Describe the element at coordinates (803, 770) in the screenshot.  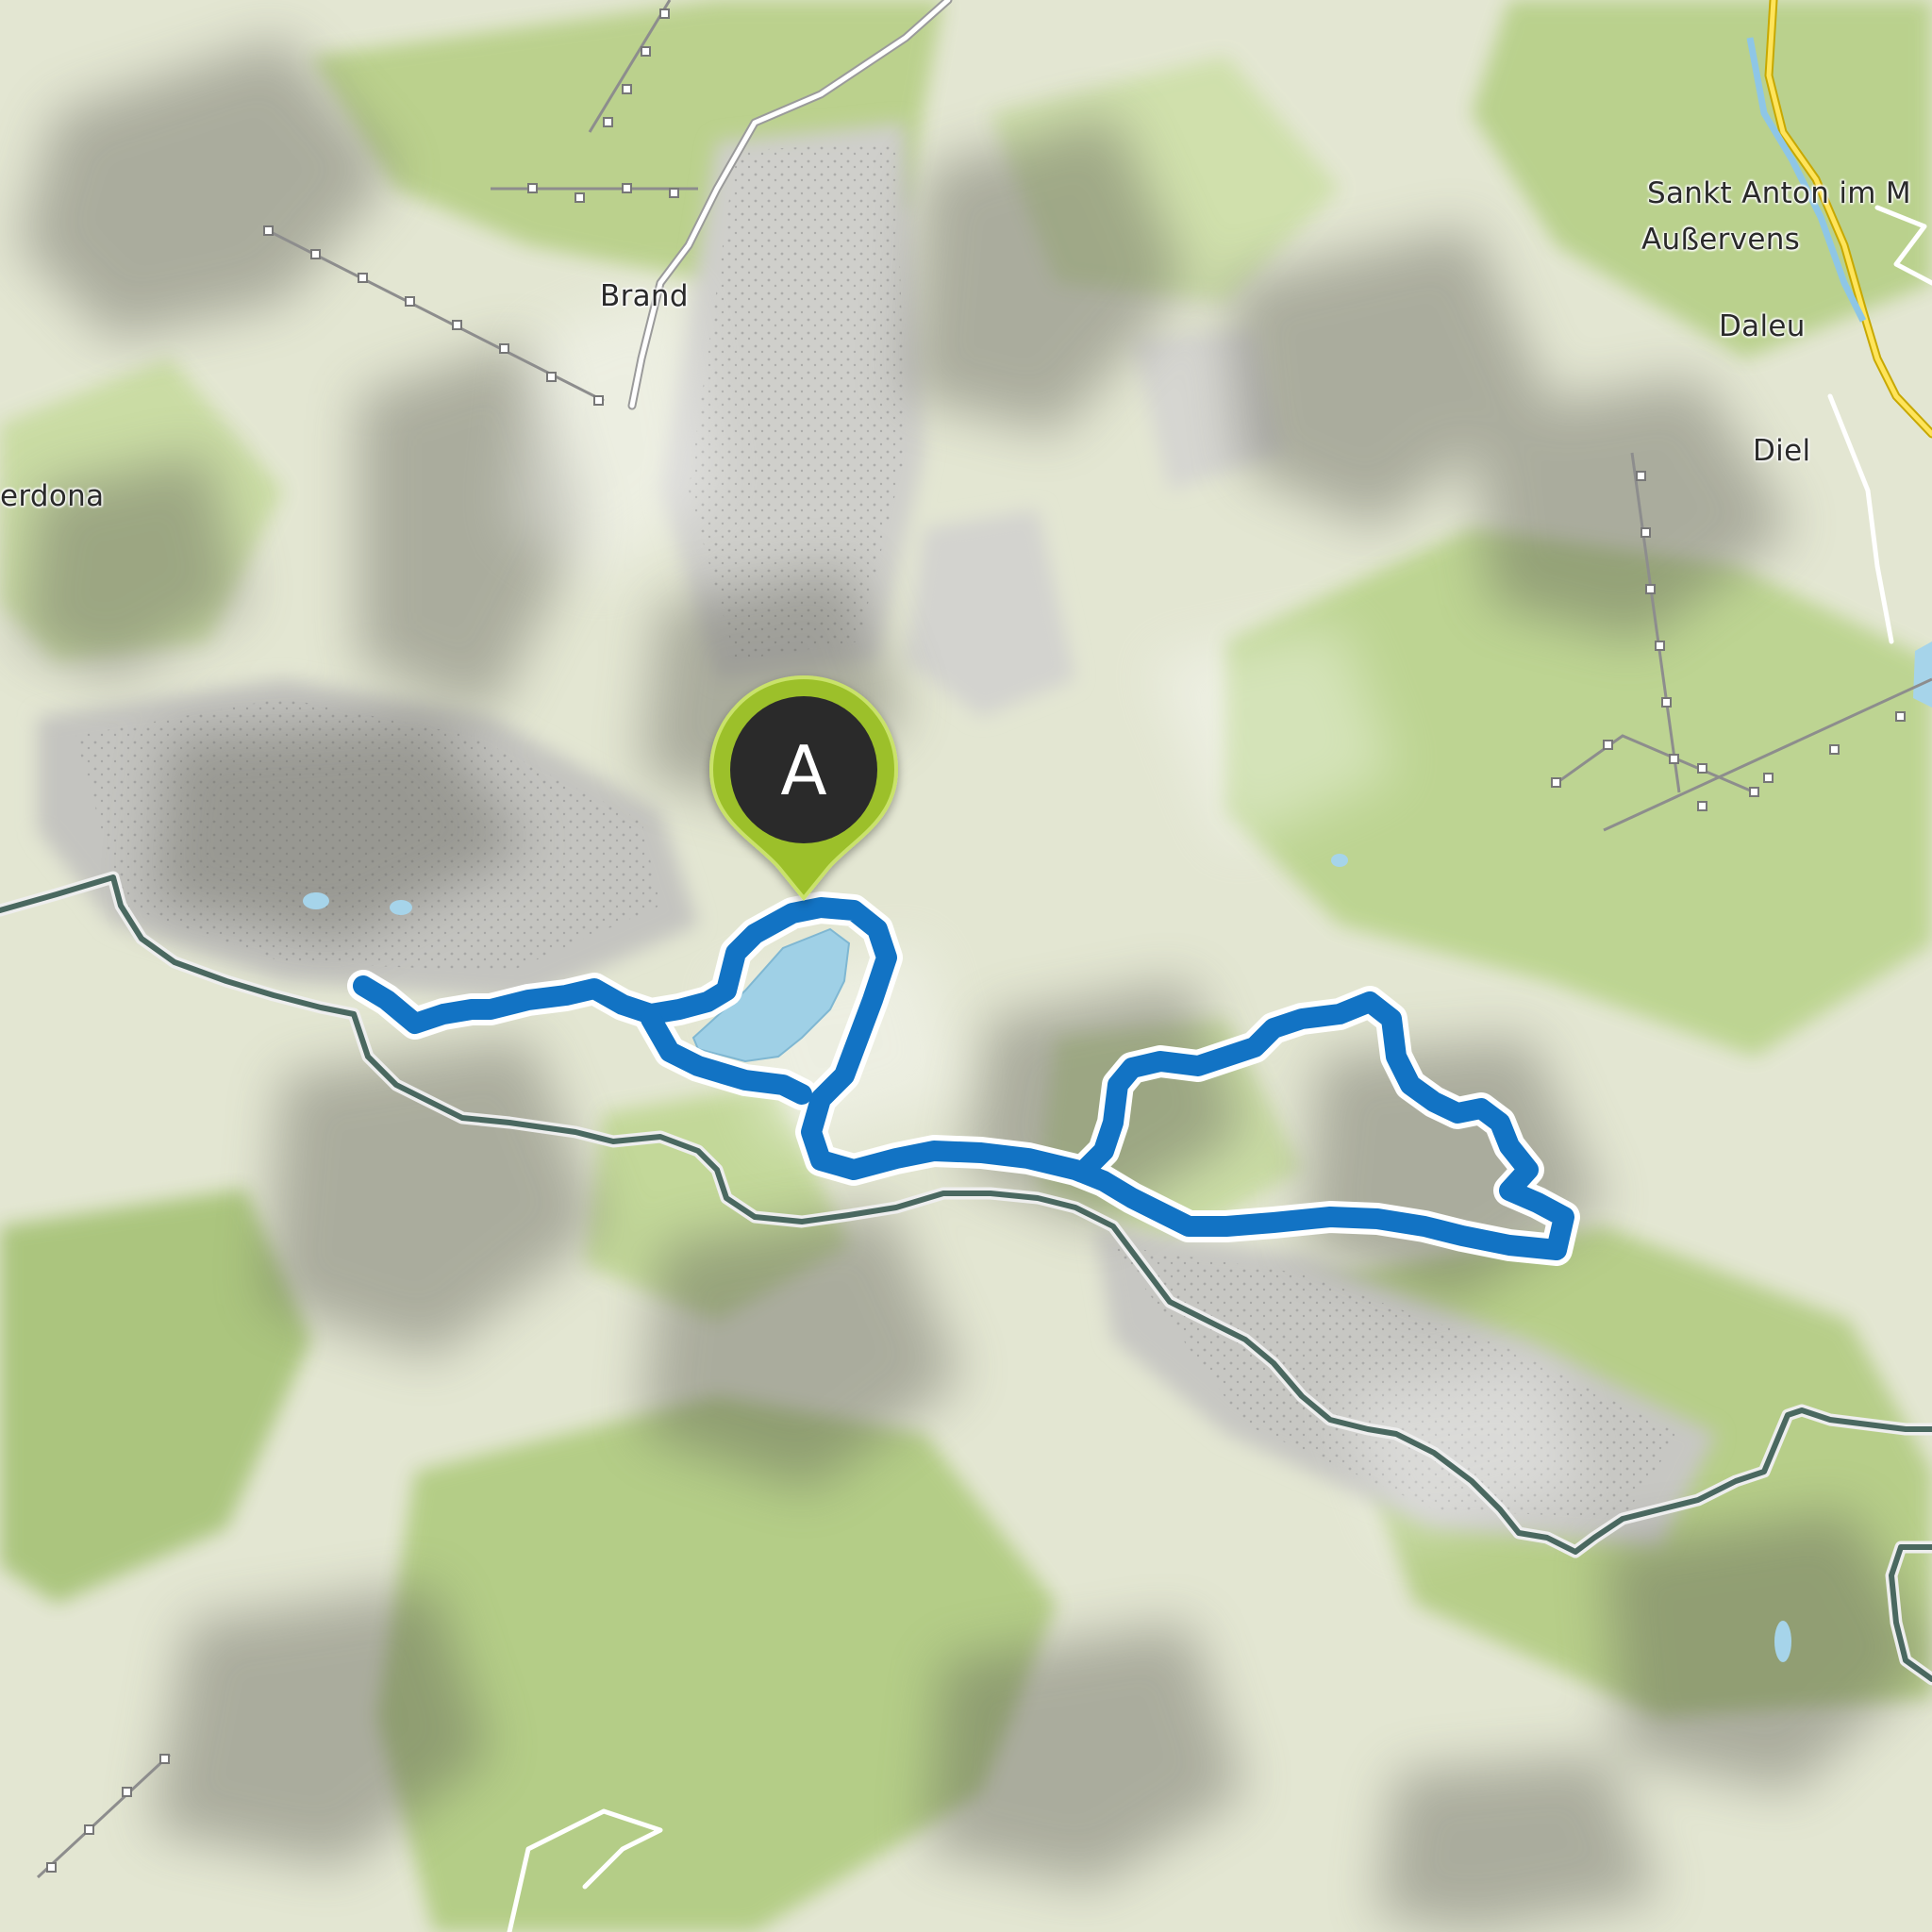
I see `start-marker-label: A` at that location.